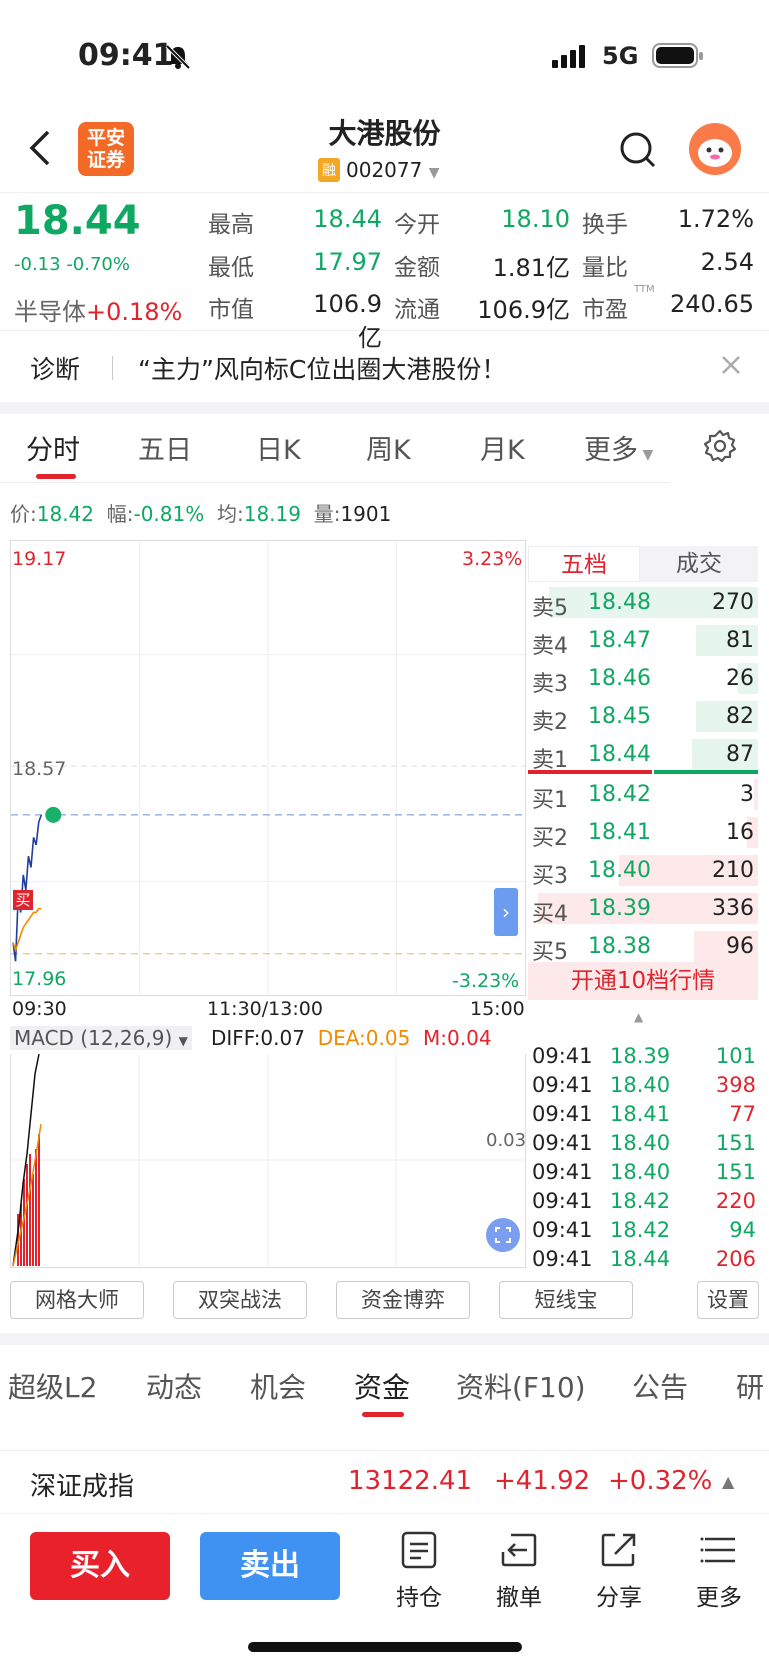 Image resolution: width=769 pixels, height=1665 pixels. I want to click on ask-row: 卖2 18.45 82, so click(643, 716).